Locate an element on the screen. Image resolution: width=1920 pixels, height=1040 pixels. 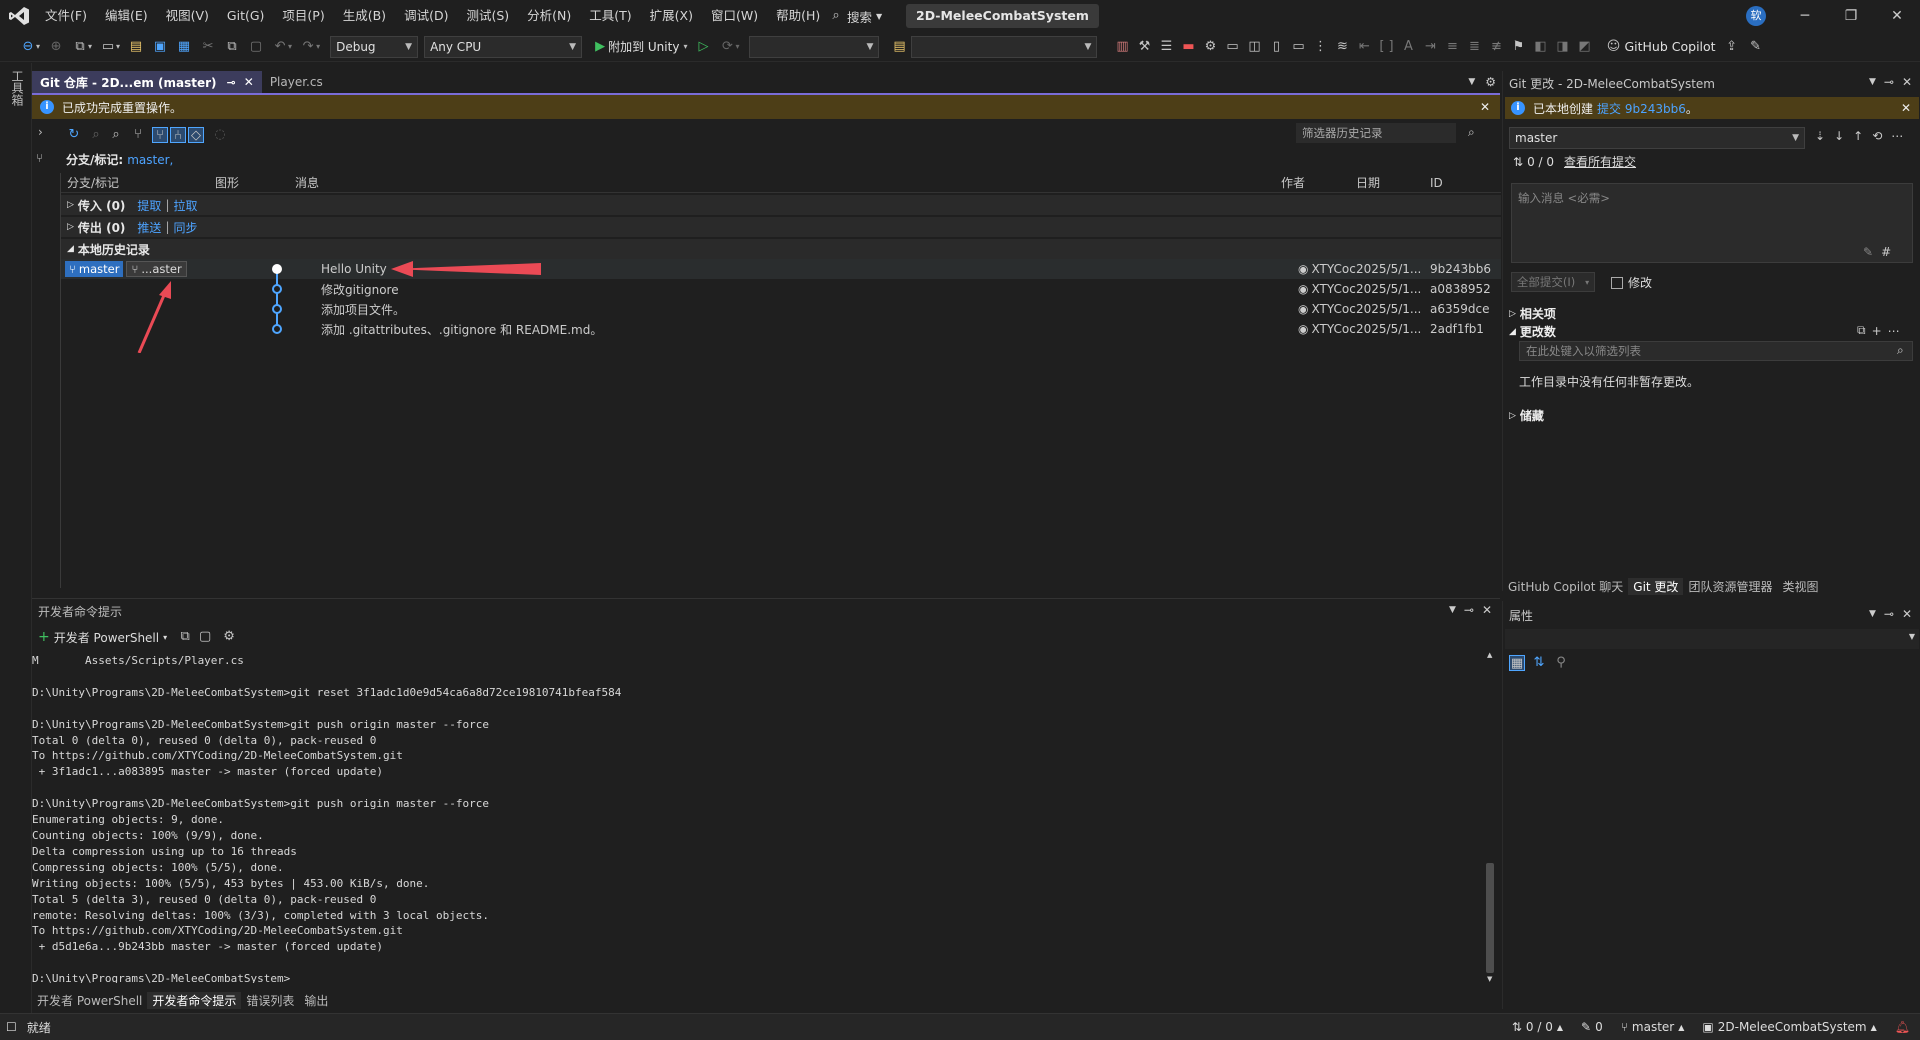
back-button: ⊖ ▾ is located at coordinates (30, 47).